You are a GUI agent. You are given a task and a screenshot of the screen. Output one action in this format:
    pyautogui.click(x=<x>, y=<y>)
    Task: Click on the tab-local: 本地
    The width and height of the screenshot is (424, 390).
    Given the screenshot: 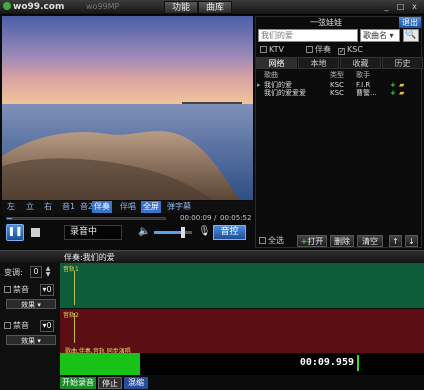 What is the action you would take?
    pyautogui.click(x=318, y=63)
    